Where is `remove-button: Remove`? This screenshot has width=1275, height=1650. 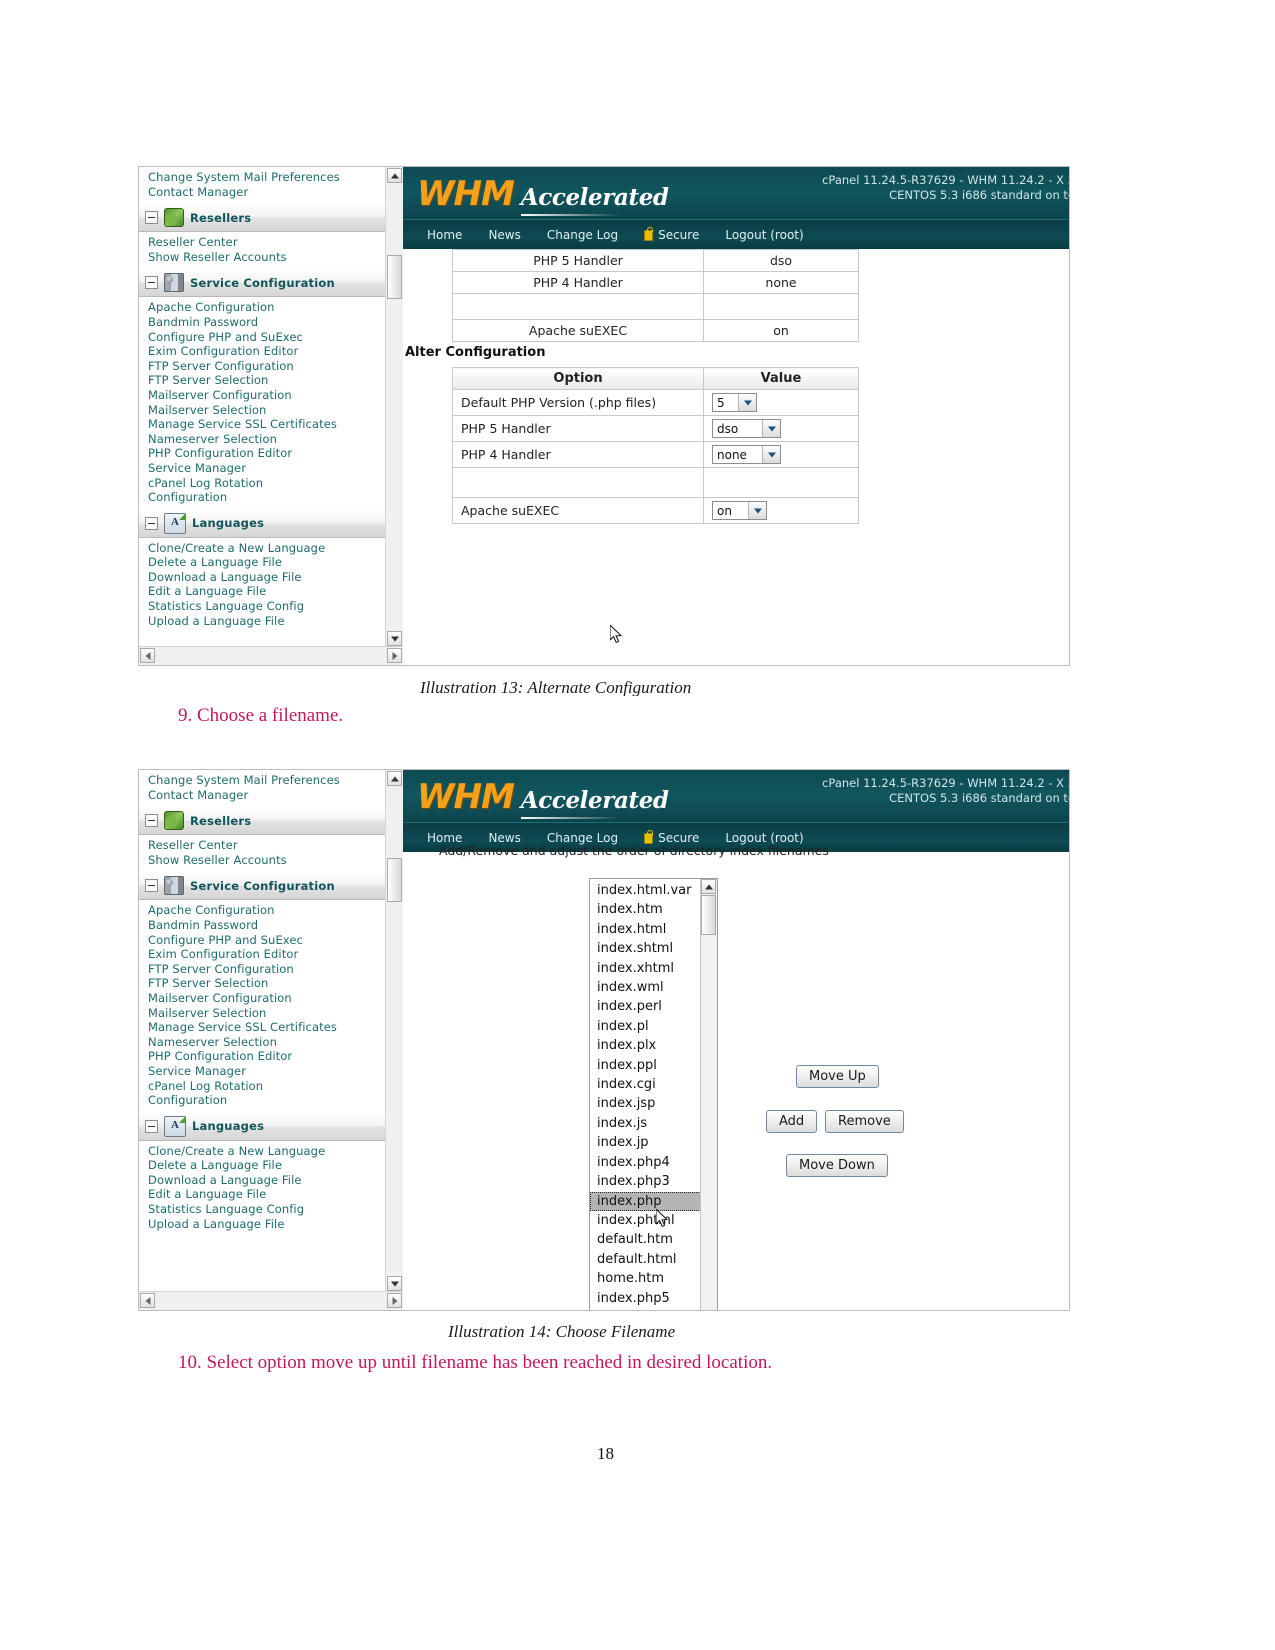 remove-button: Remove is located at coordinates (864, 1121).